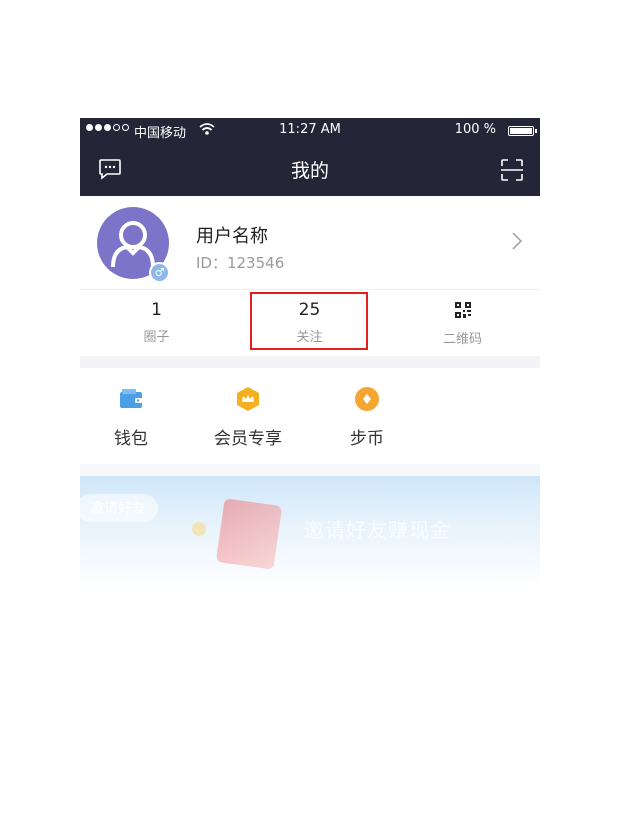 This screenshot has height=817, width=620. What do you see at coordinates (248, 417) in the screenshot?
I see `menu-item-vip: 会员专享` at bounding box center [248, 417].